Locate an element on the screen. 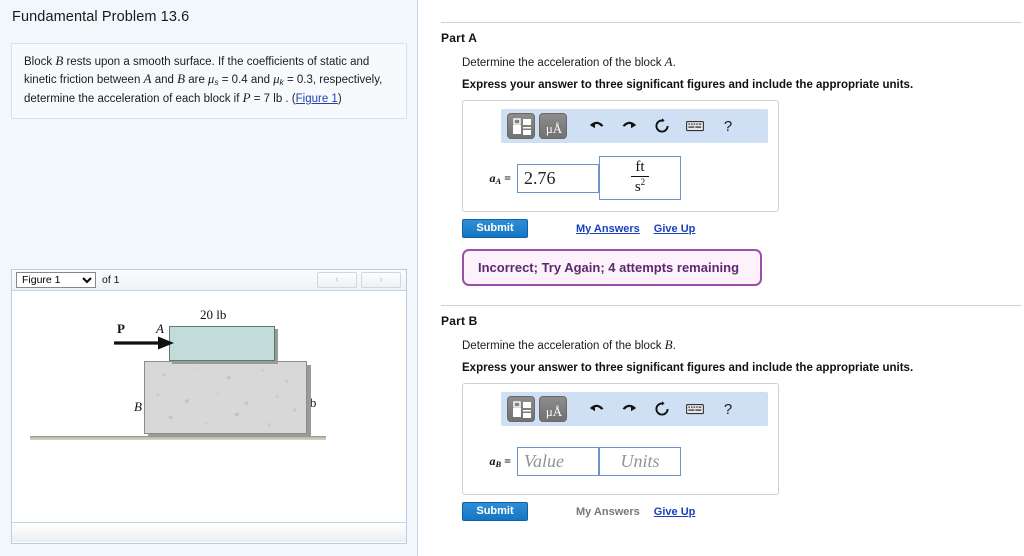 This screenshot has width=1024, height=556. part-b-answer-label: aB = is located at coordinates (494, 461).